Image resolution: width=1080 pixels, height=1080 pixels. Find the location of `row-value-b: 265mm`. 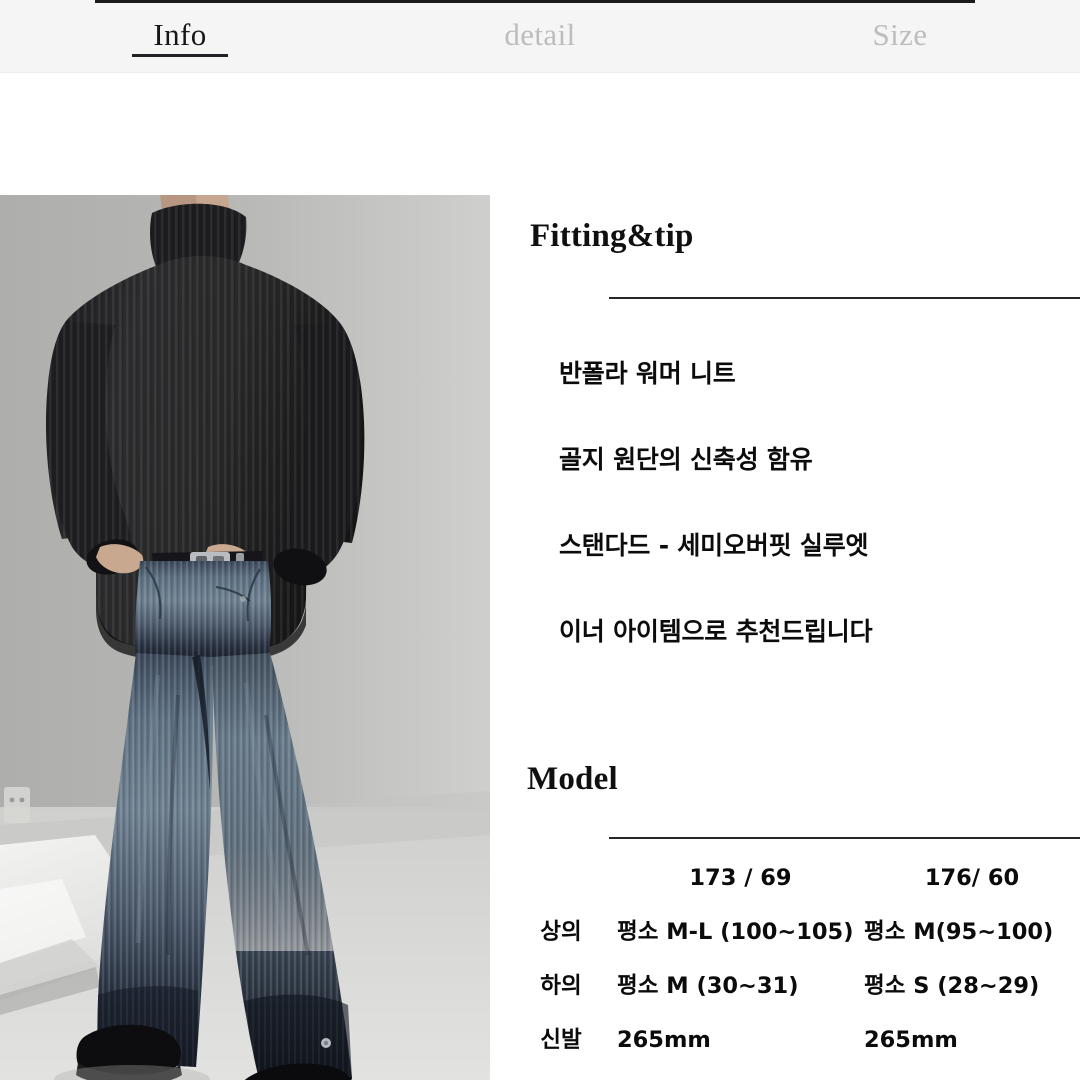

row-value-b: 265mm is located at coordinates (911, 1040).